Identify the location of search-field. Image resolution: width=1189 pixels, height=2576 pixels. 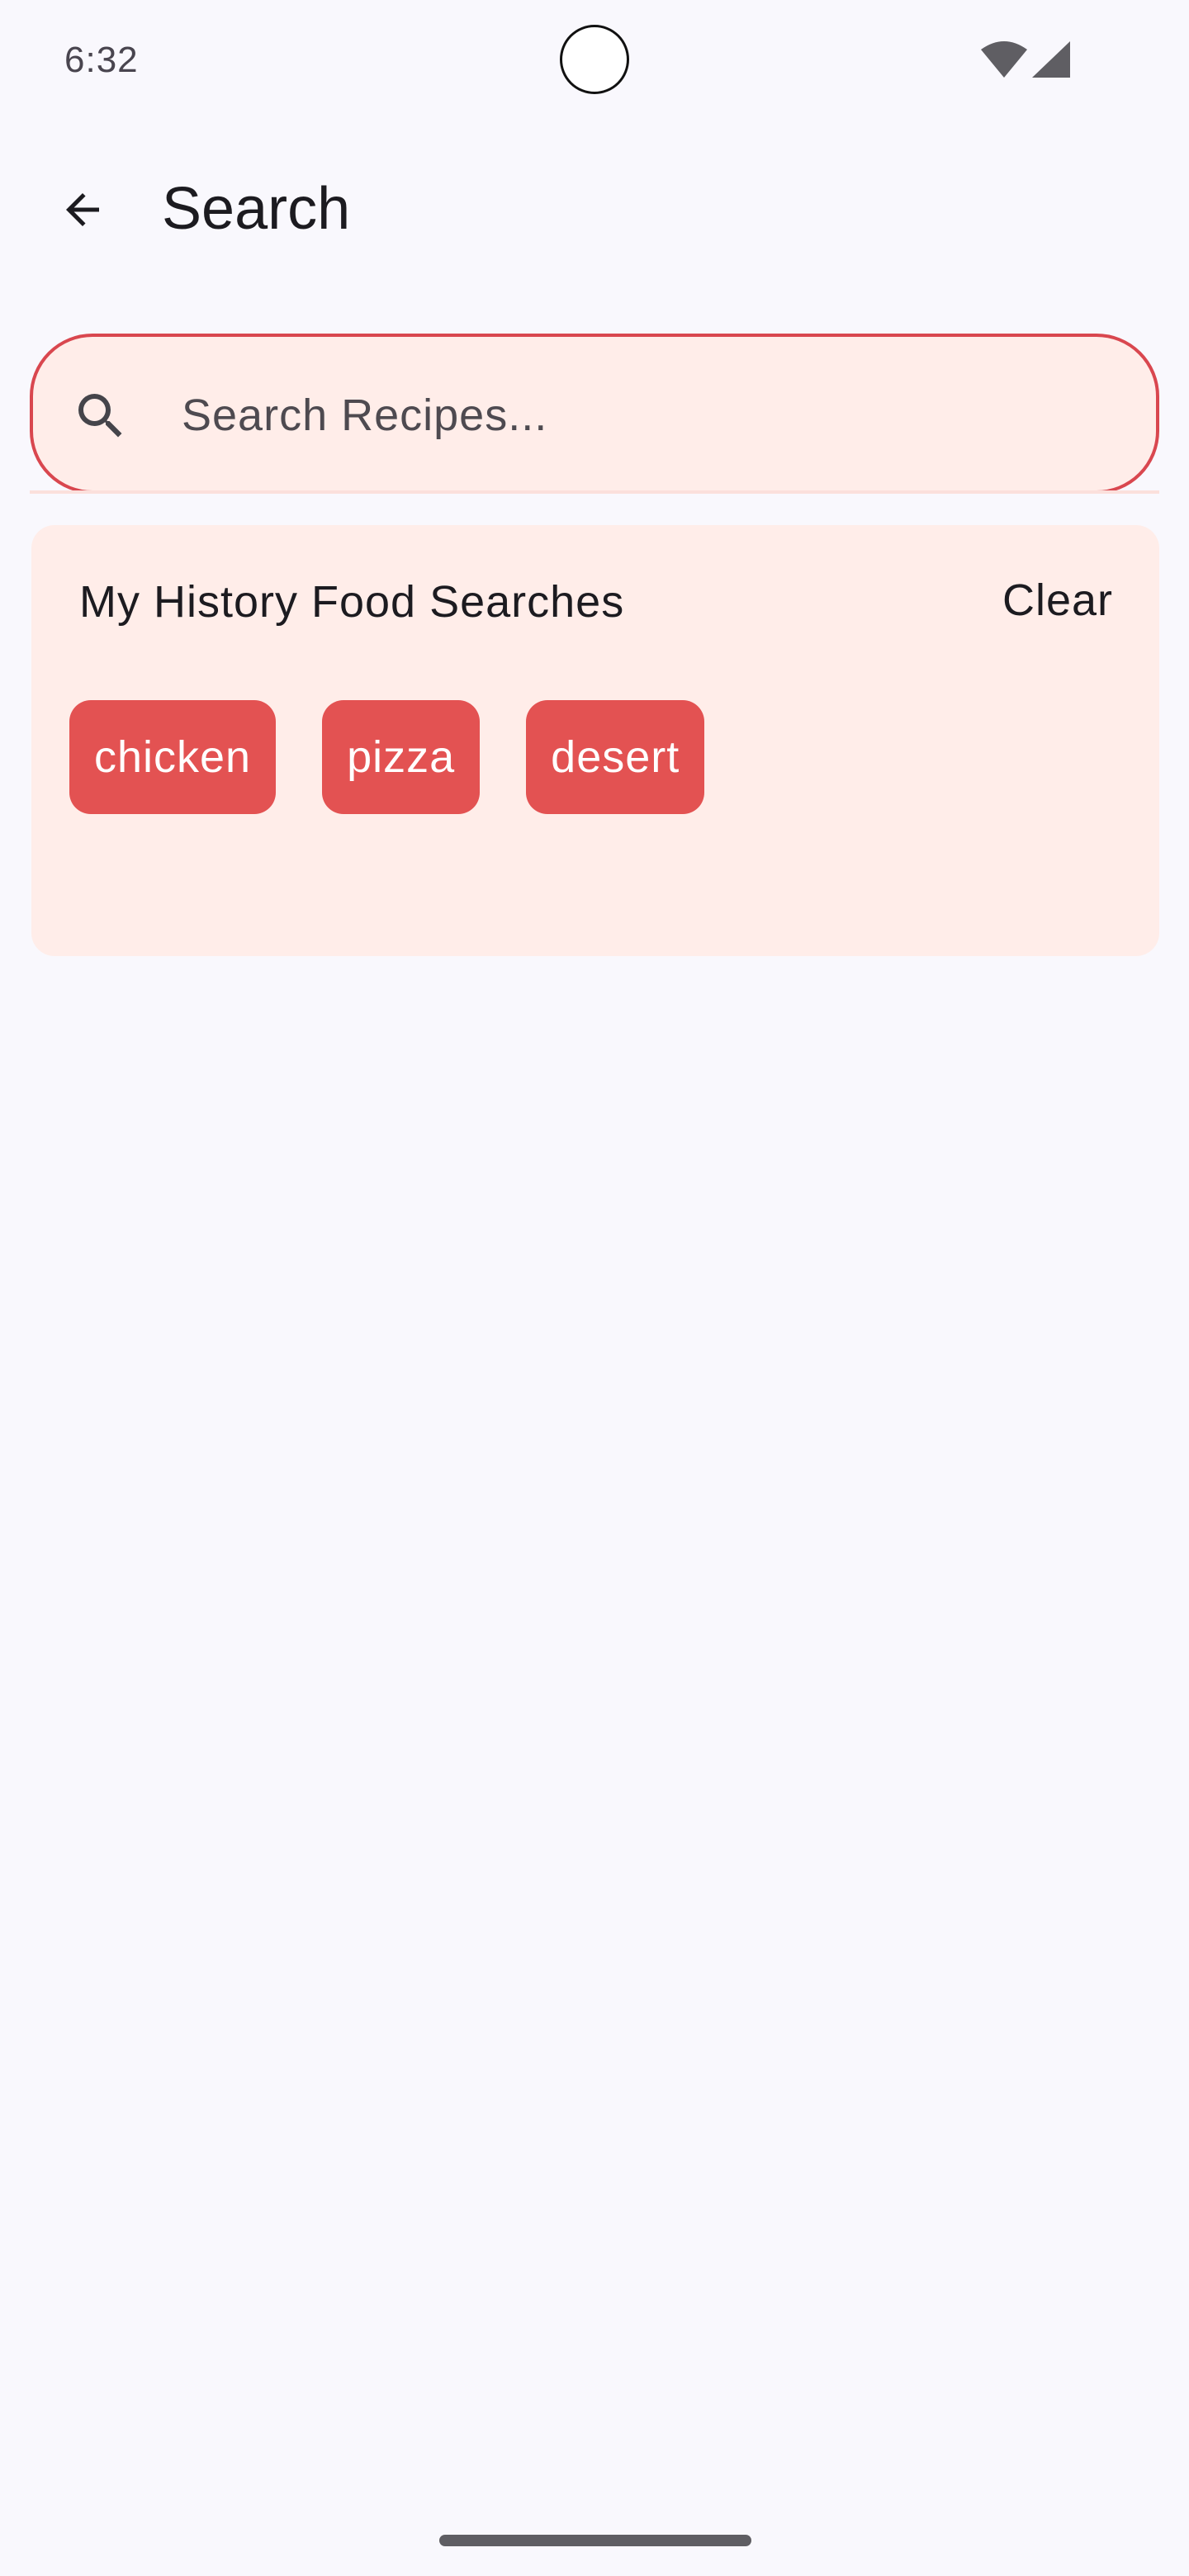
(594, 414).